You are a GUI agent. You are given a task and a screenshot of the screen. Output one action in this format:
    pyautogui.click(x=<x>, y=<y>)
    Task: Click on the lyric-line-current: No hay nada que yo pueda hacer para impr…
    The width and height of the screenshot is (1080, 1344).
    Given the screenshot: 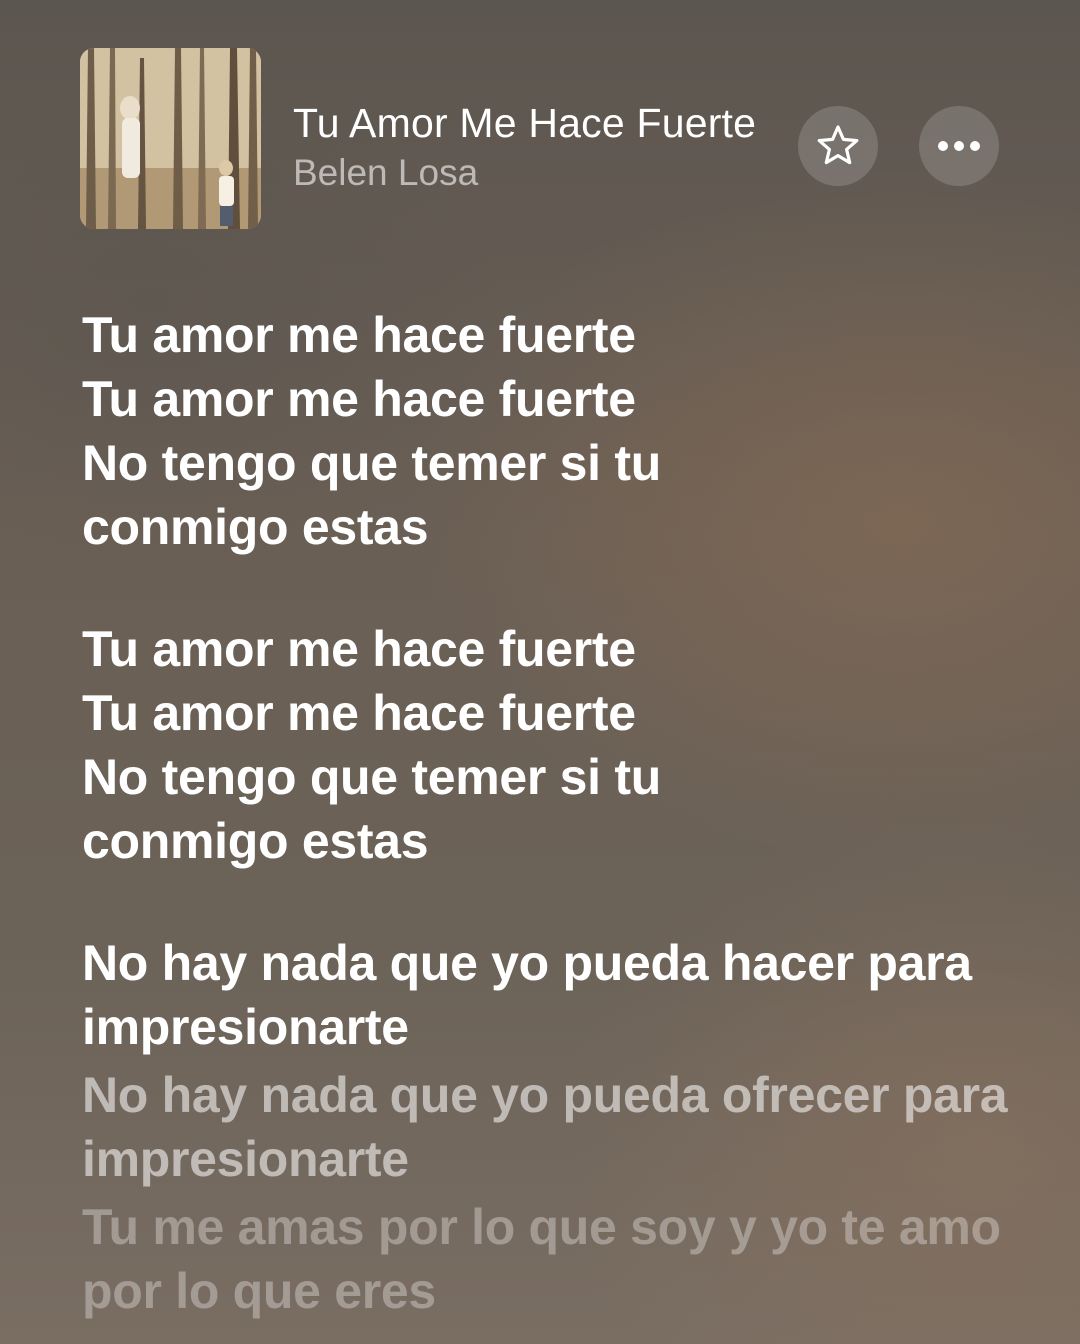 What is the action you would take?
    pyautogui.click(x=552, y=995)
    